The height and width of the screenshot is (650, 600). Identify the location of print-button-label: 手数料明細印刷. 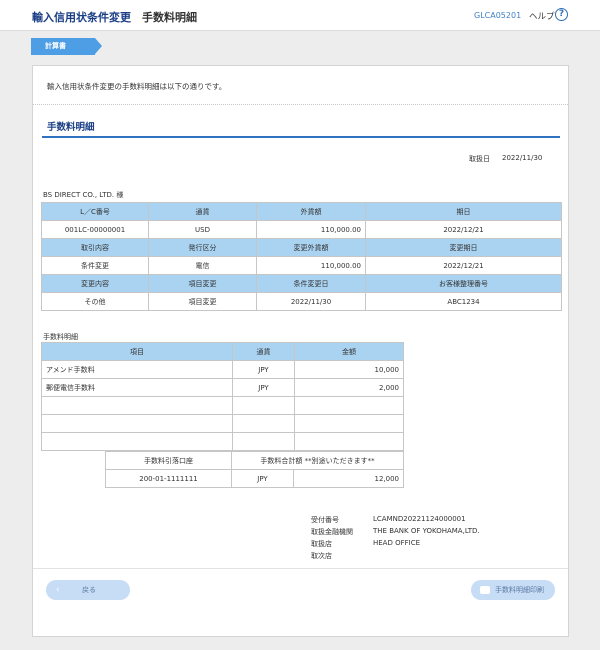
(519, 590).